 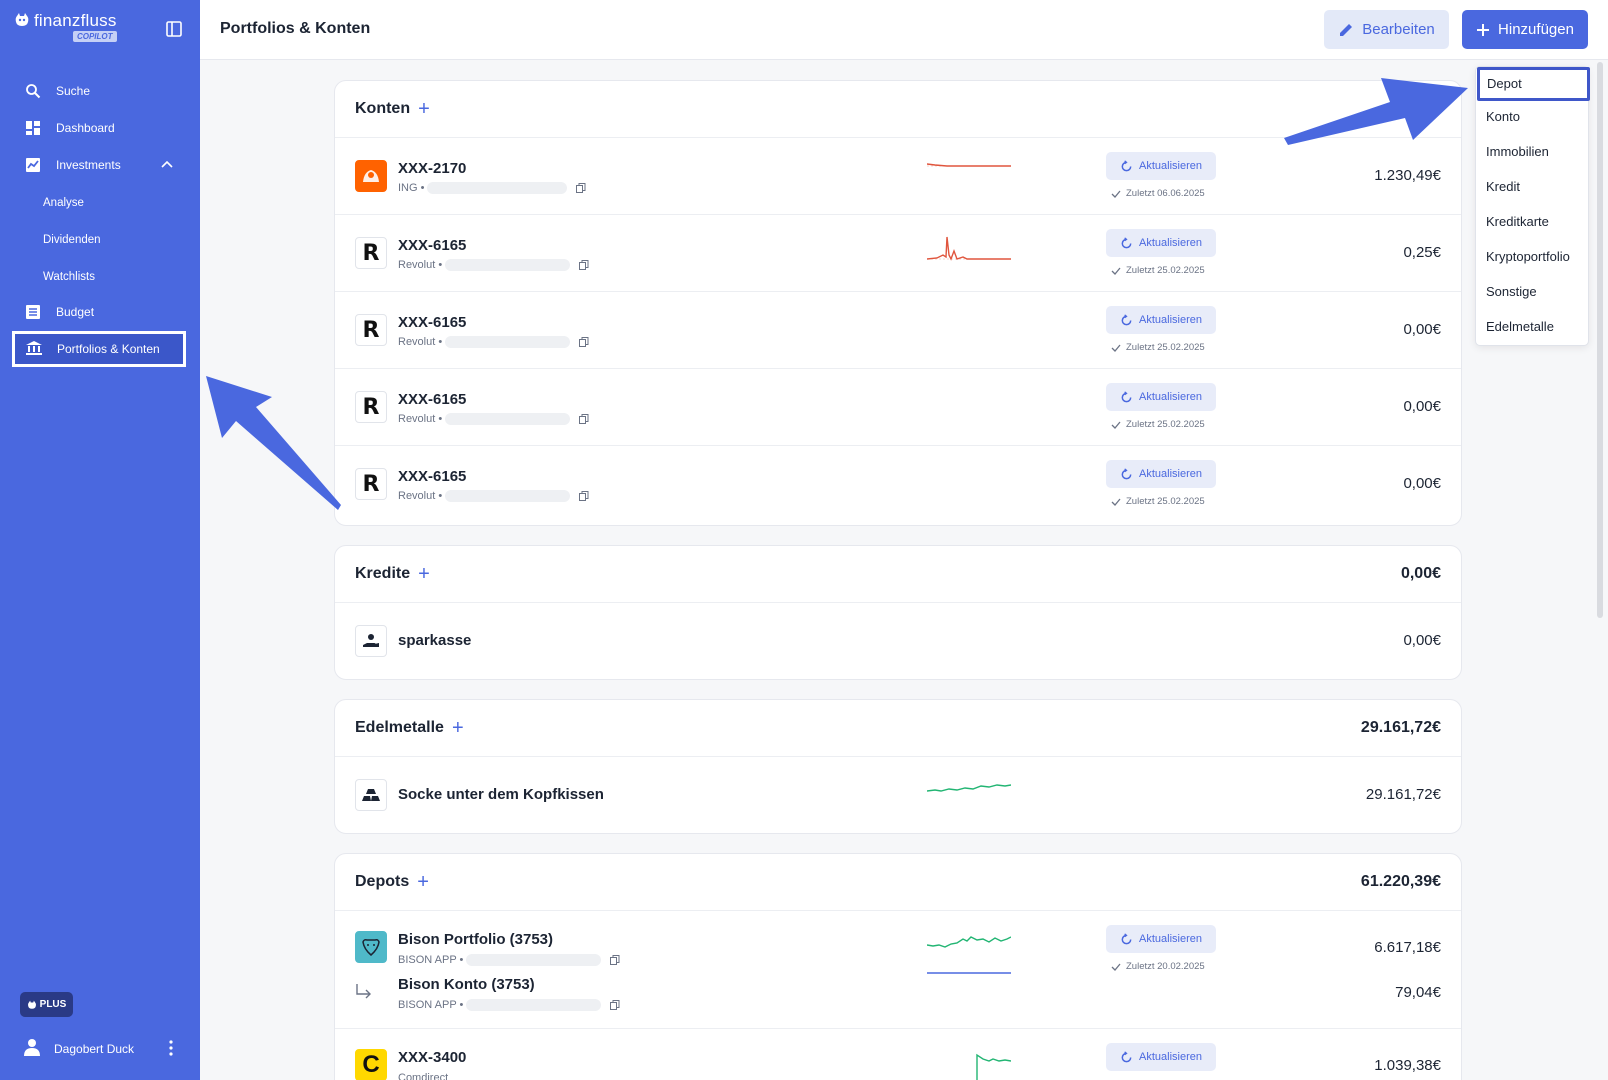 I want to click on finanzfluss-logo: finanzfluss COPILOT, so click(x=65, y=27).